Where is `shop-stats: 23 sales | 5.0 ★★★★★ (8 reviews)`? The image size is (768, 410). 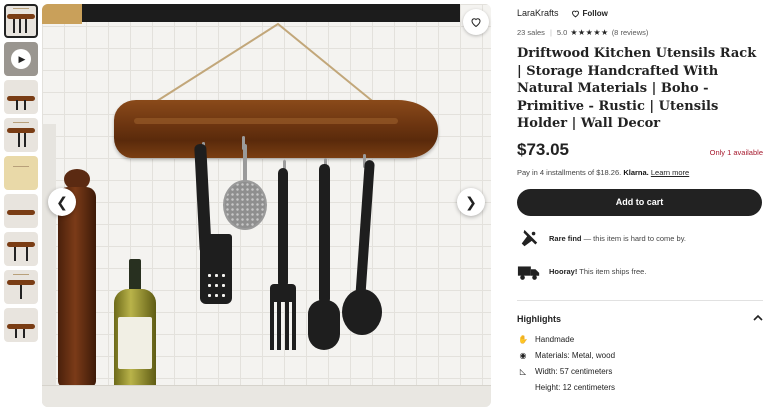 shop-stats: 23 sales | 5.0 ★★★★★ (8 reviews) is located at coordinates (583, 32).